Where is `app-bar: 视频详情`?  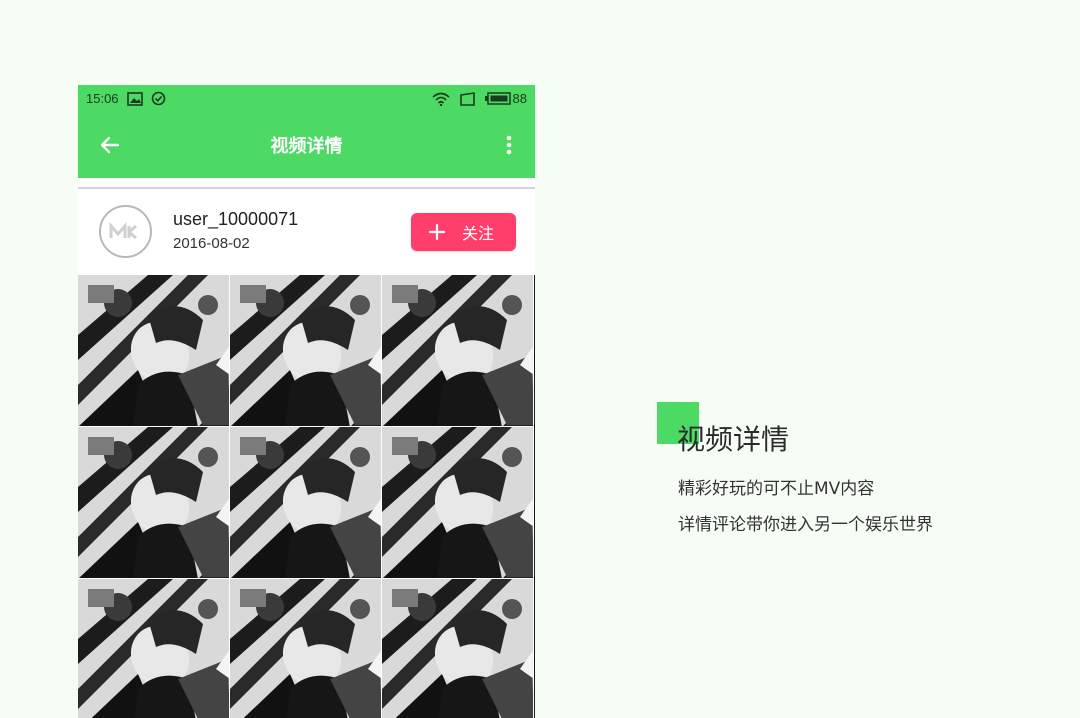 app-bar: 视频详情 is located at coordinates (306, 145).